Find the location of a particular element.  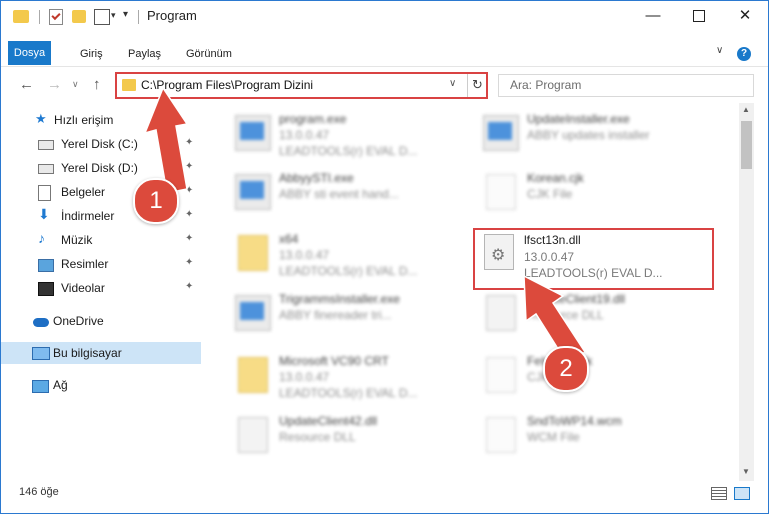

tiles-view-icon is located at coordinates (742, 493).